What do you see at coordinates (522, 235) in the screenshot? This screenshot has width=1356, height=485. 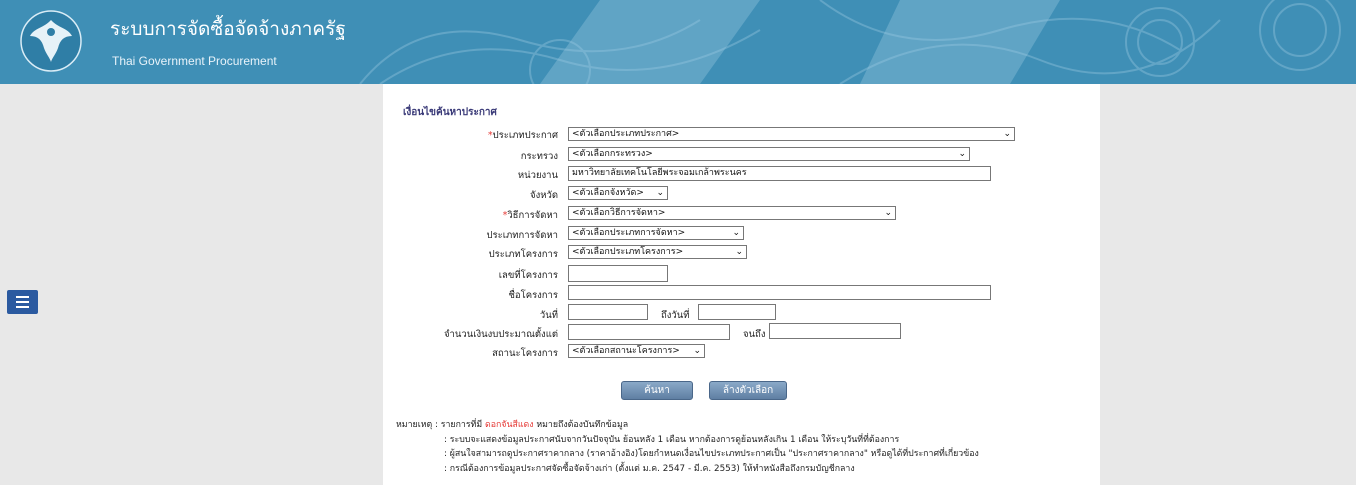 I see `procurement-type-label: ประเภทการจัดหา` at bounding box center [522, 235].